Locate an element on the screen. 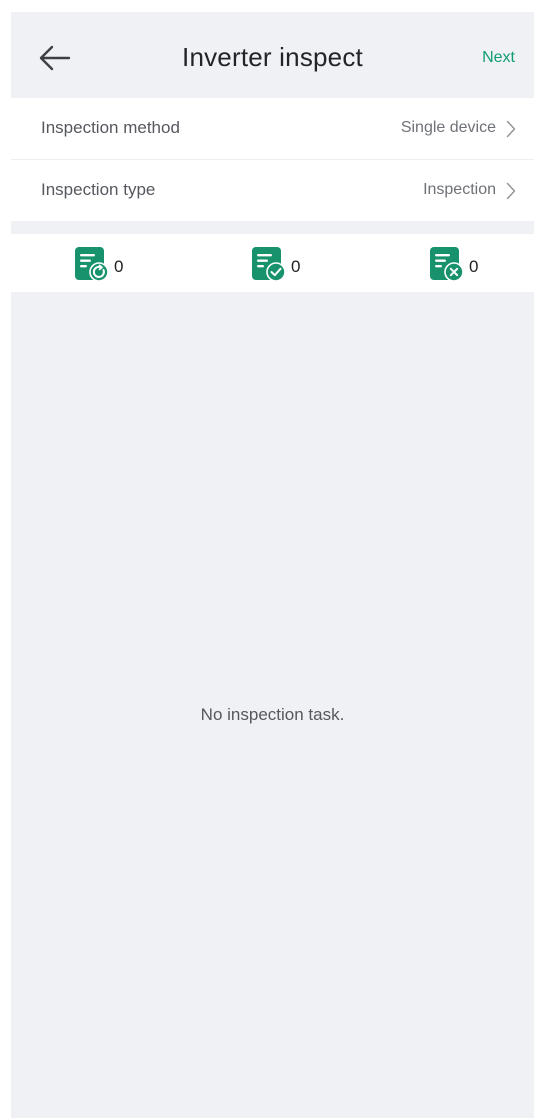  inspection-method-label: Inspection method is located at coordinates (110, 127).